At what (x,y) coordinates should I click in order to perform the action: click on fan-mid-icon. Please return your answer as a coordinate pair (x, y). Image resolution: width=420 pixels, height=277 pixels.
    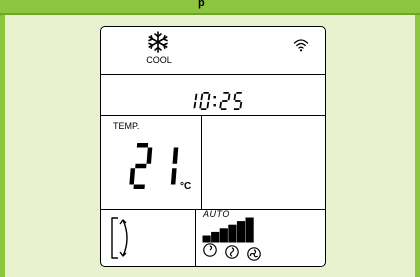
    Looking at the image, I should click on (232, 252).